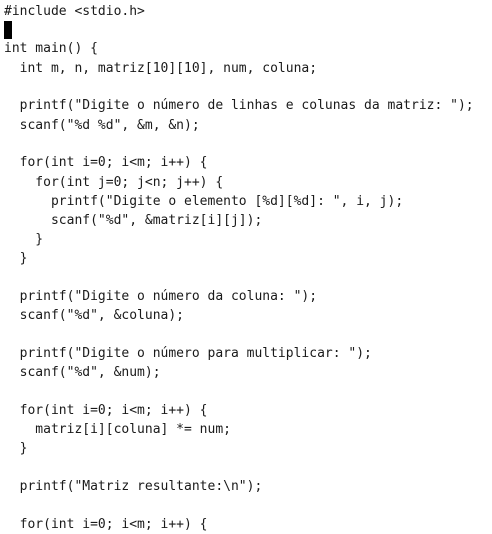 This screenshot has width=492, height=534. I want to click on text-cursor, so click(8, 30).